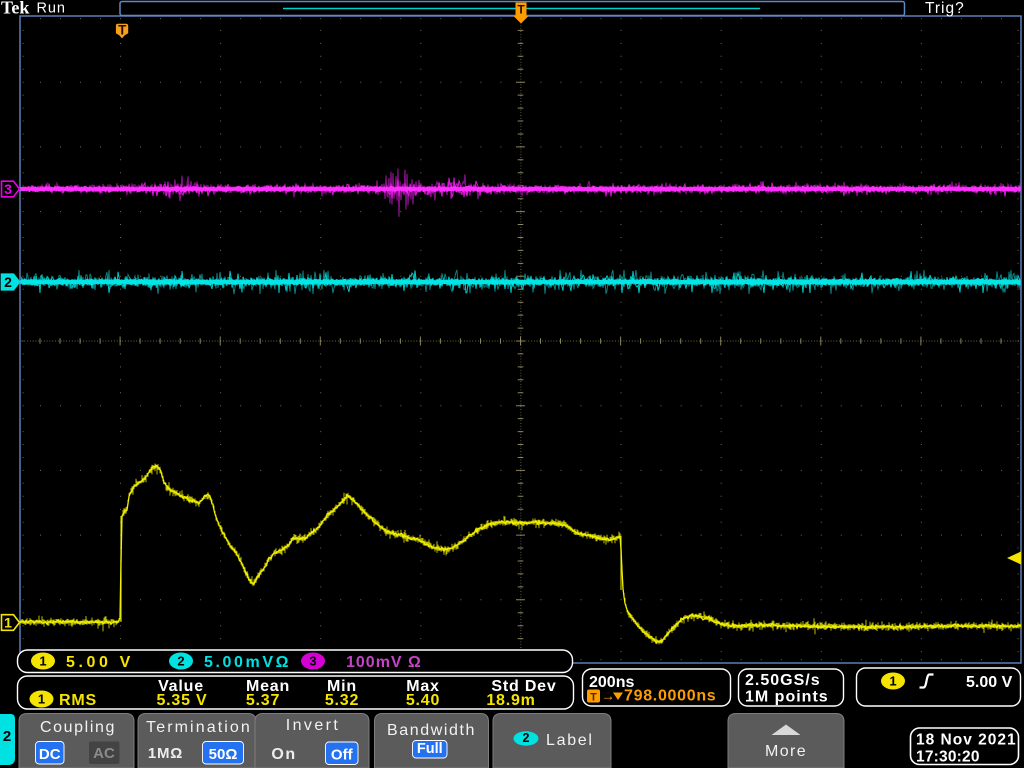 The image size is (1024, 768). What do you see at coordinates (948, 757) in the screenshot?
I see `svg-text: 17:30:20` at bounding box center [948, 757].